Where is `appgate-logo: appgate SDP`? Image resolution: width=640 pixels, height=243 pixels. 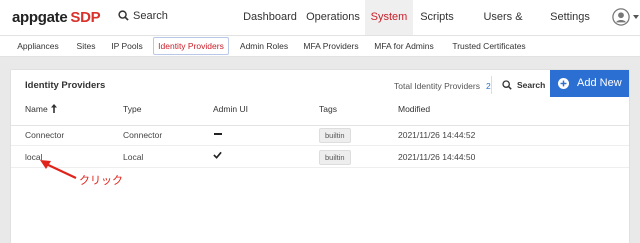 appgate-logo: appgate SDP is located at coordinates (56, 17).